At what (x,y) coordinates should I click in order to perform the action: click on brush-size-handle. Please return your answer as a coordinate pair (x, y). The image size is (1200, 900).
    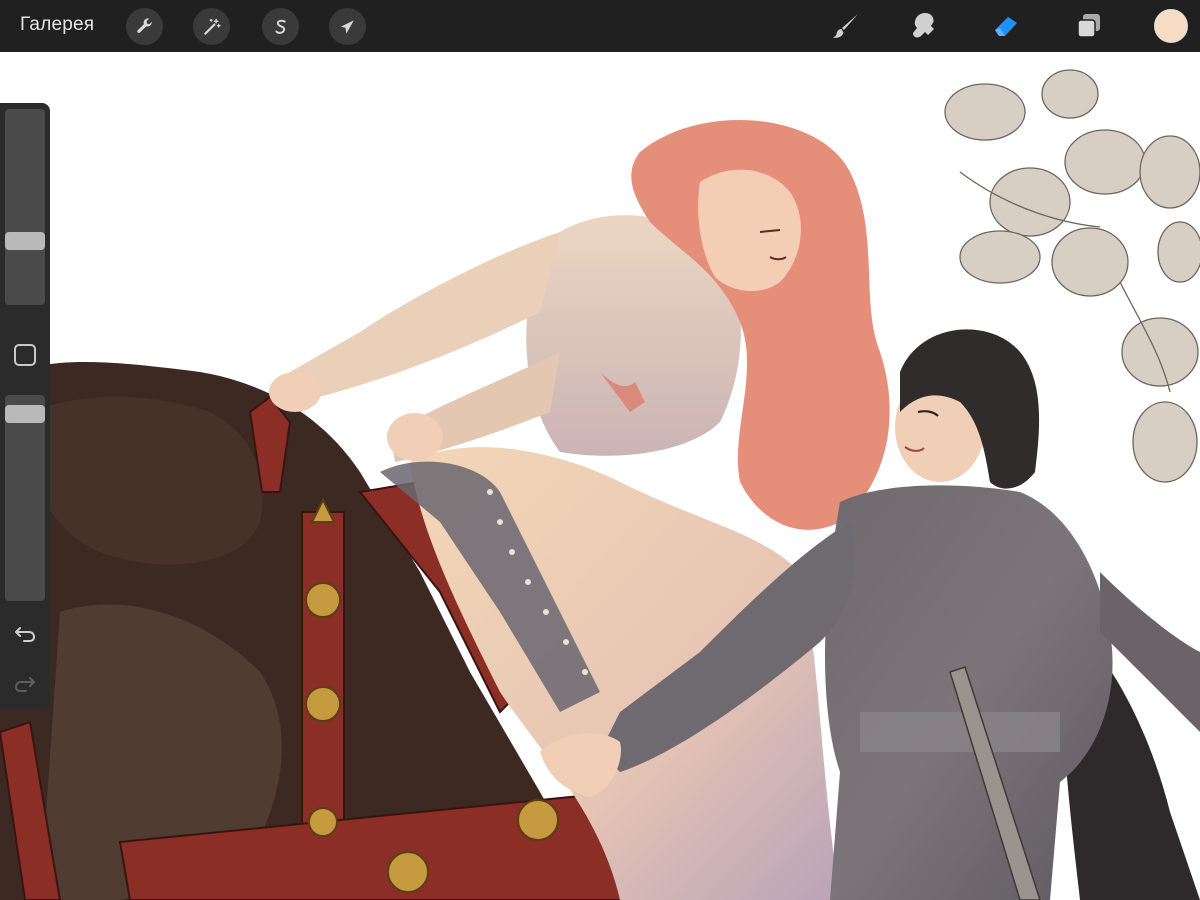
    Looking at the image, I should click on (25, 241).